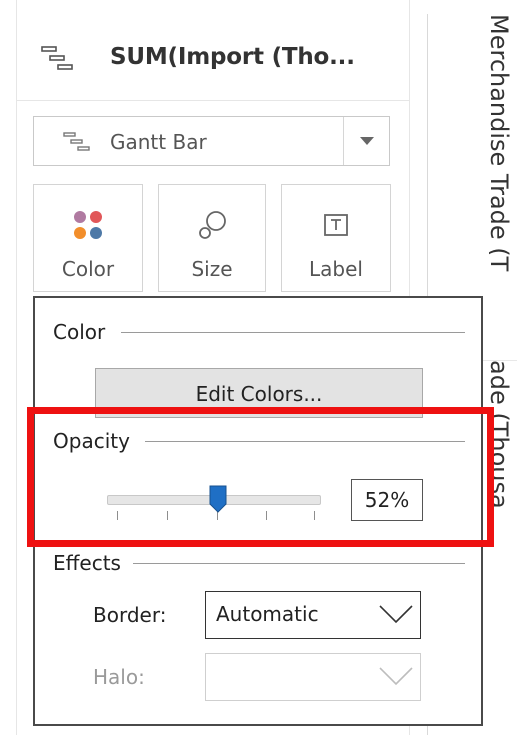 This screenshot has height=735, width=517. What do you see at coordinates (88, 225) in the screenshot?
I see `color-dots-icon` at bounding box center [88, 225].